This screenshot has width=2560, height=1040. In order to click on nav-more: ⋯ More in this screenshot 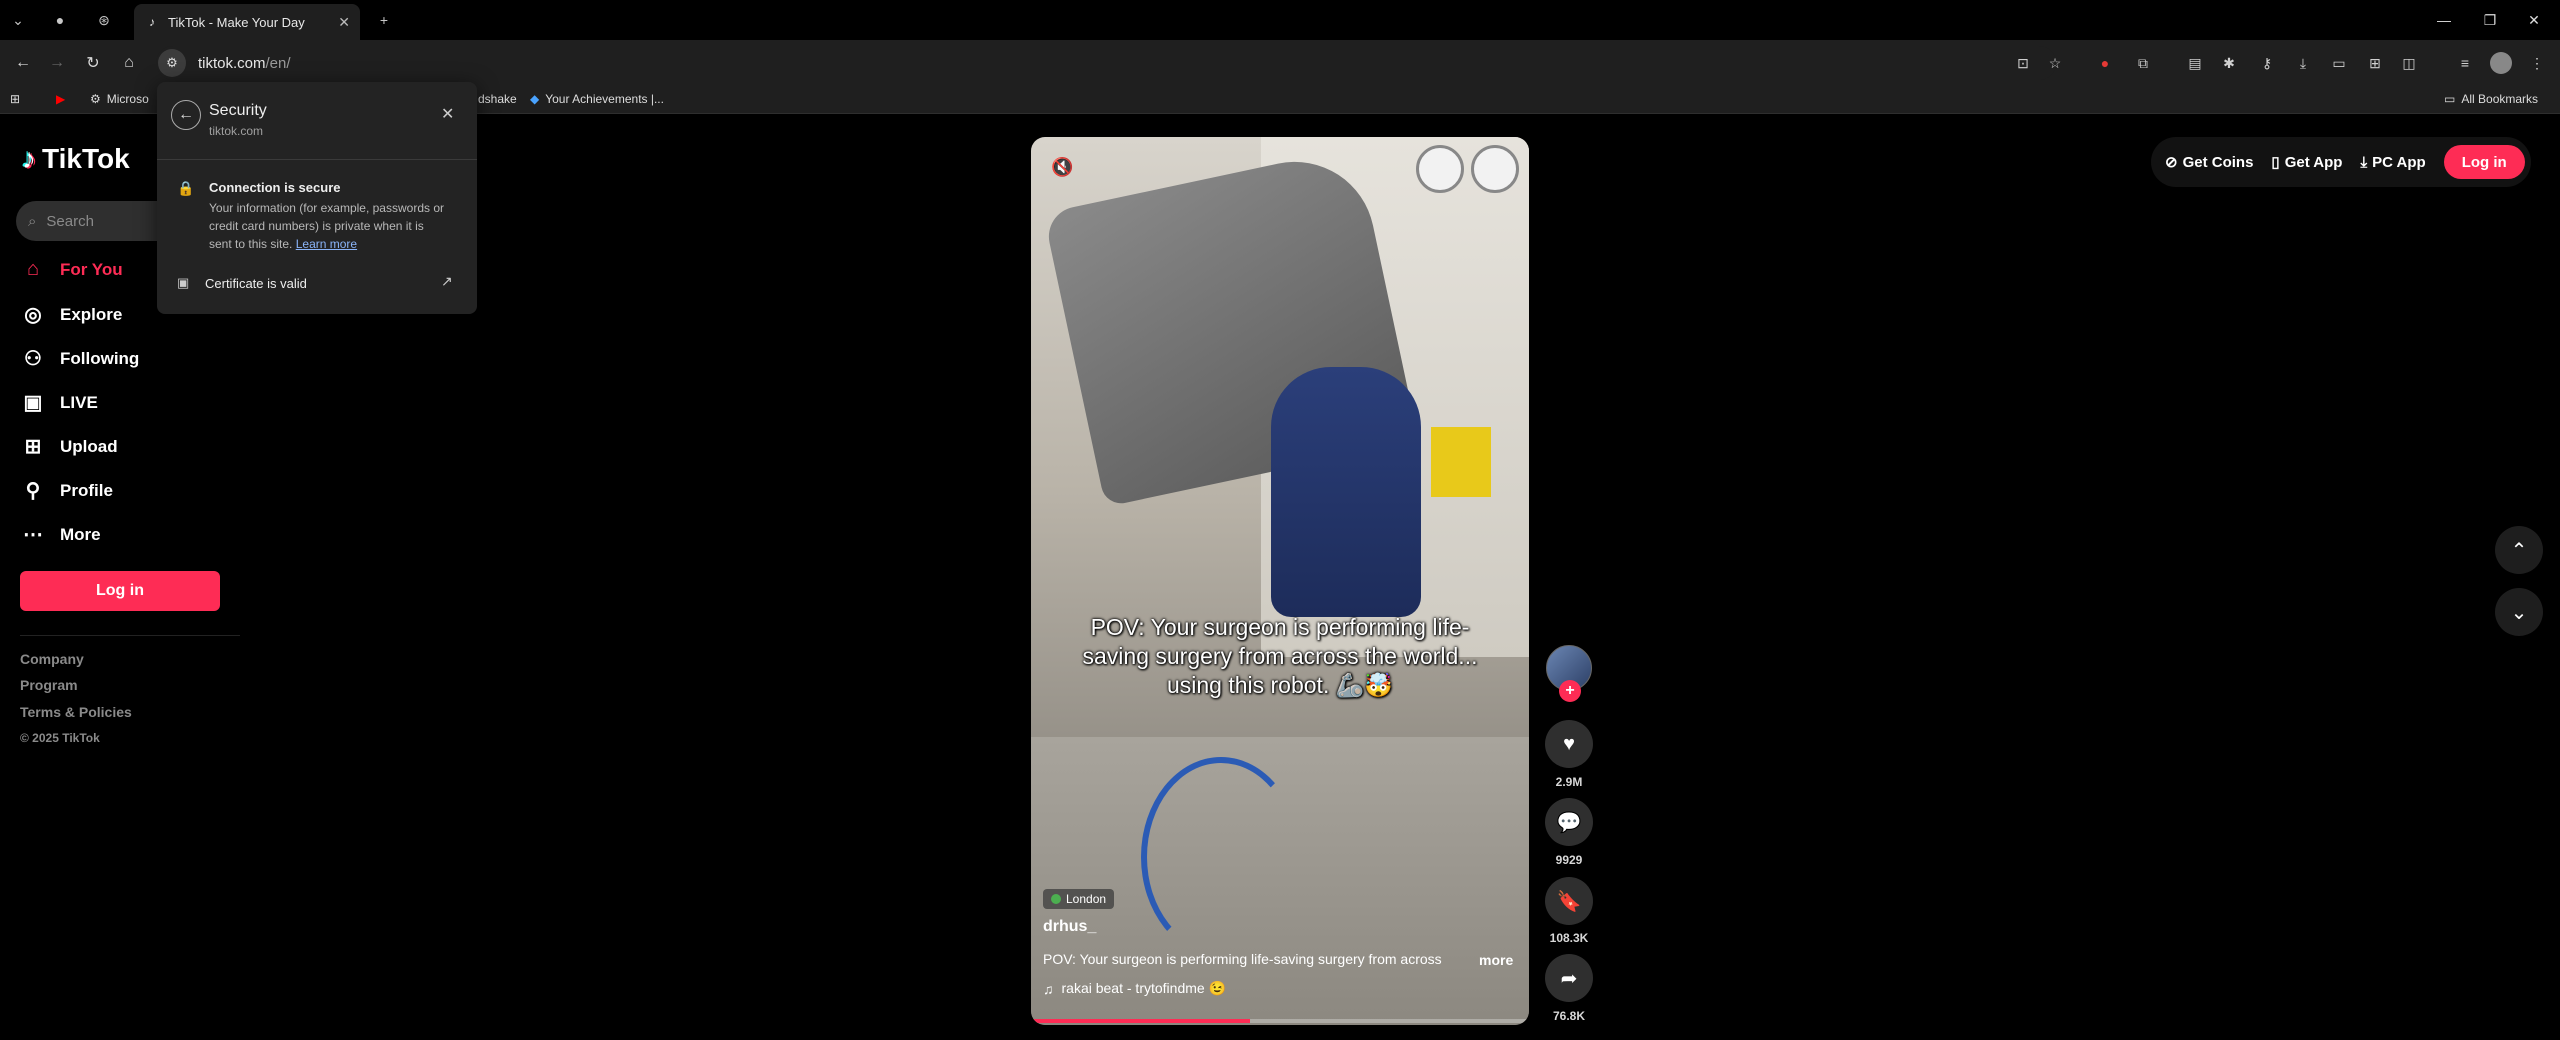, I will do `click(60, 534)`.